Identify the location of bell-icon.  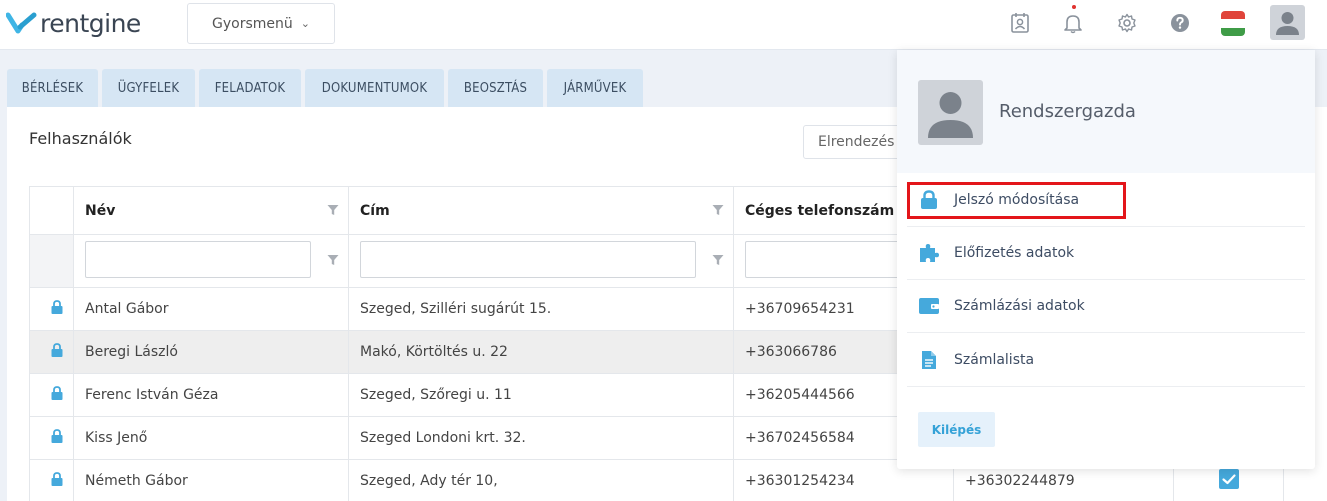
(1073, 23).